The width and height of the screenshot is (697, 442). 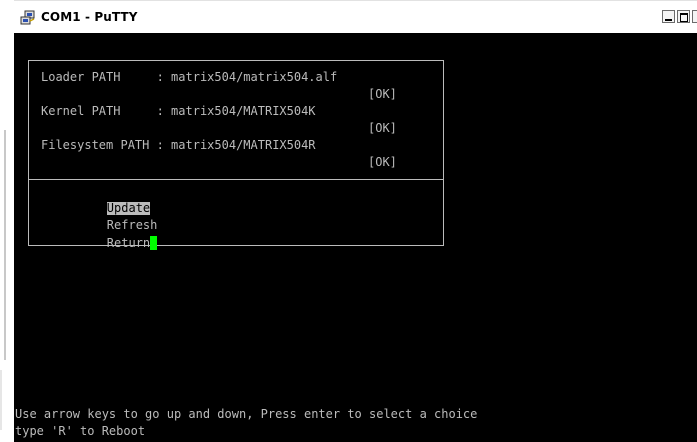 What do you see at coordinates (7, 221) in the screenshot?
I see `desktop-background` at bounding box center [7, 221].